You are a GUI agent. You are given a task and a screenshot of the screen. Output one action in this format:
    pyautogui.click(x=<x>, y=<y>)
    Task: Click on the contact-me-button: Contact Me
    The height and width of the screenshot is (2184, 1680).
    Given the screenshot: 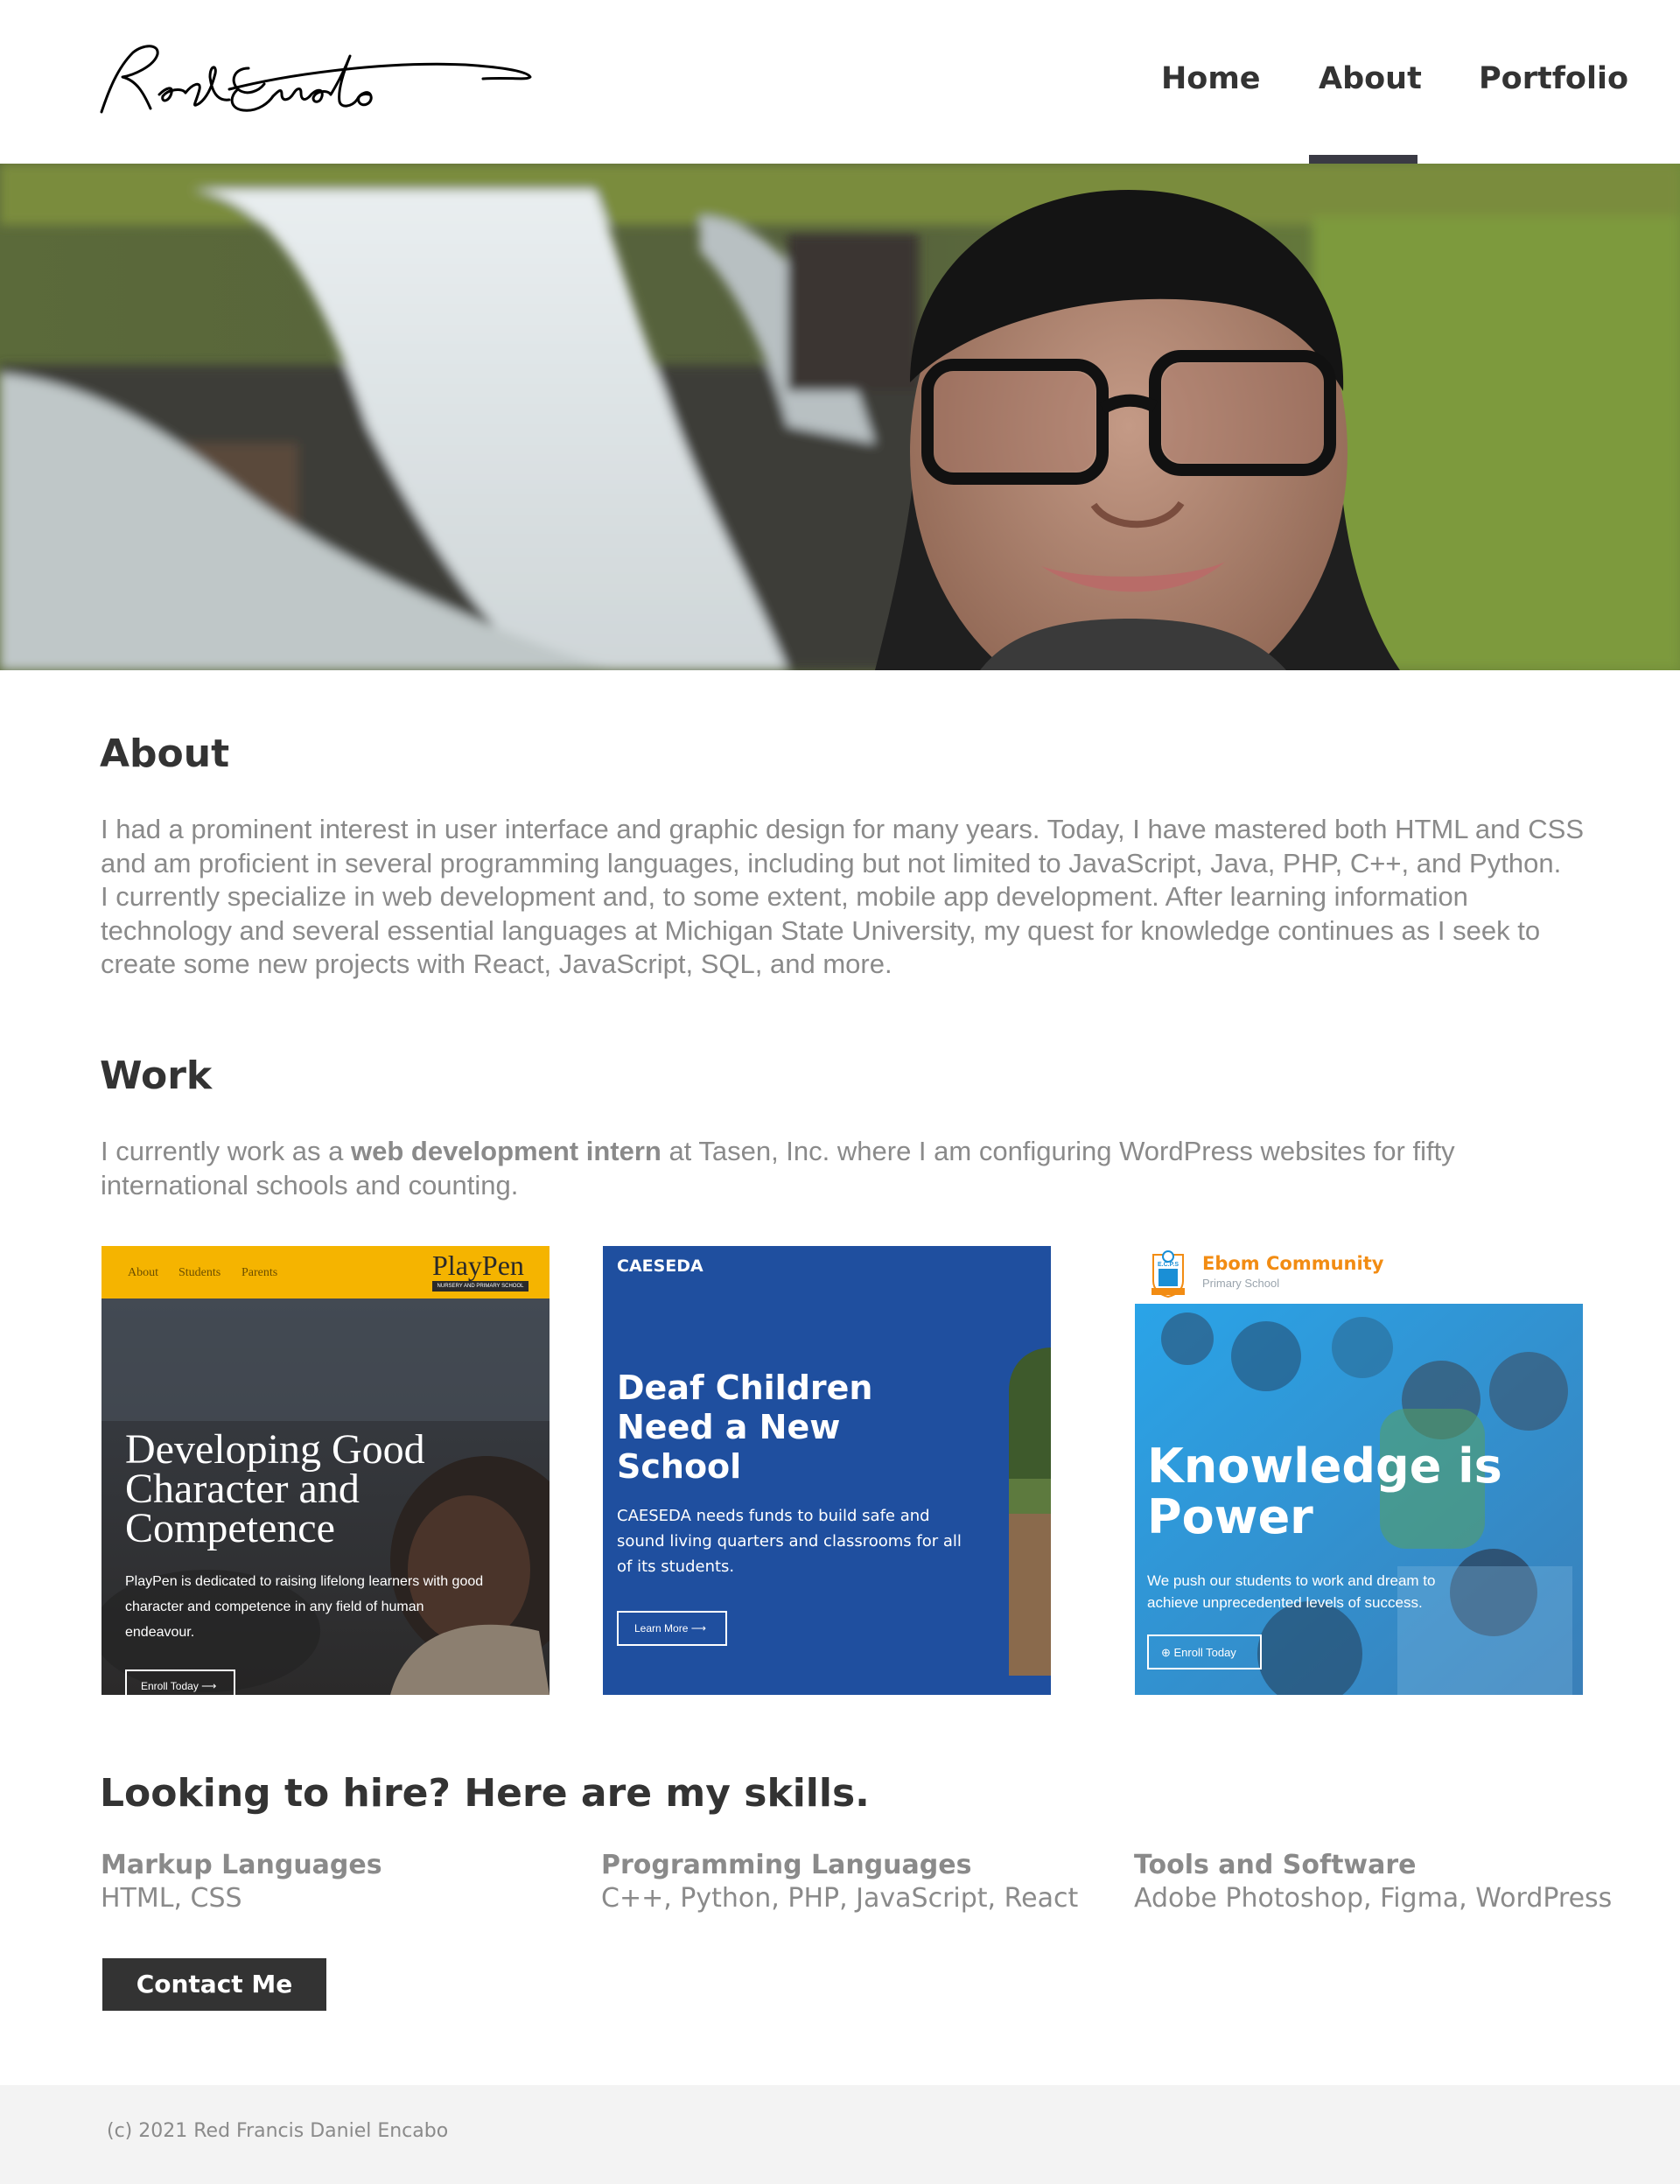 What is the action you would take?
    pyautogui.click(x=214, y=1984)
    